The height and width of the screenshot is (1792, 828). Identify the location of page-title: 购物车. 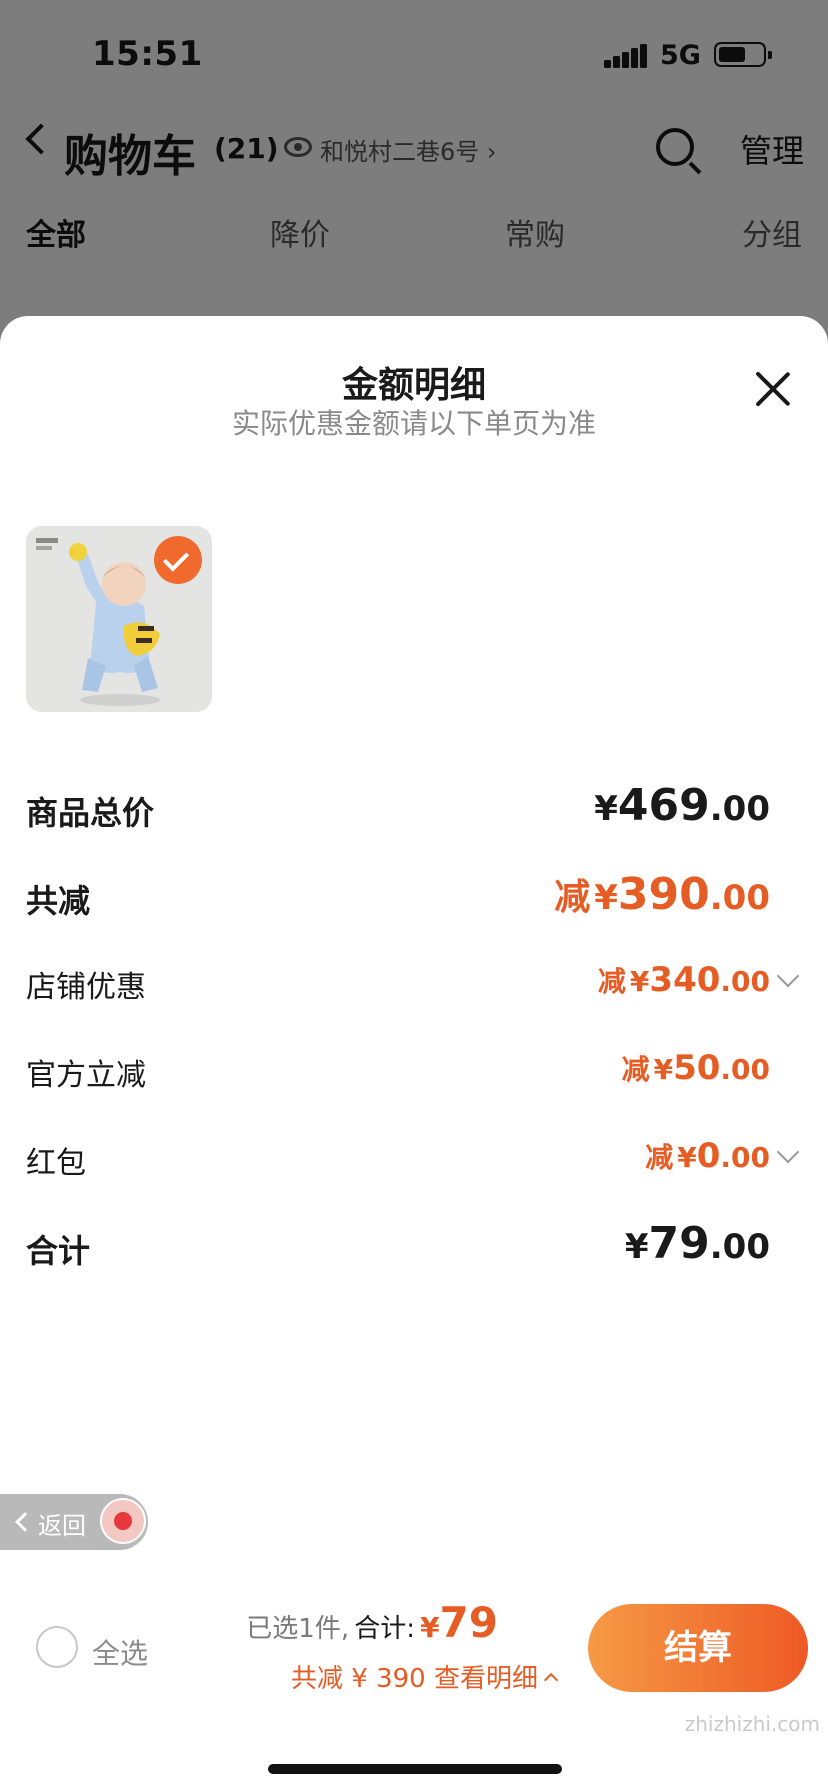
(130, 156).